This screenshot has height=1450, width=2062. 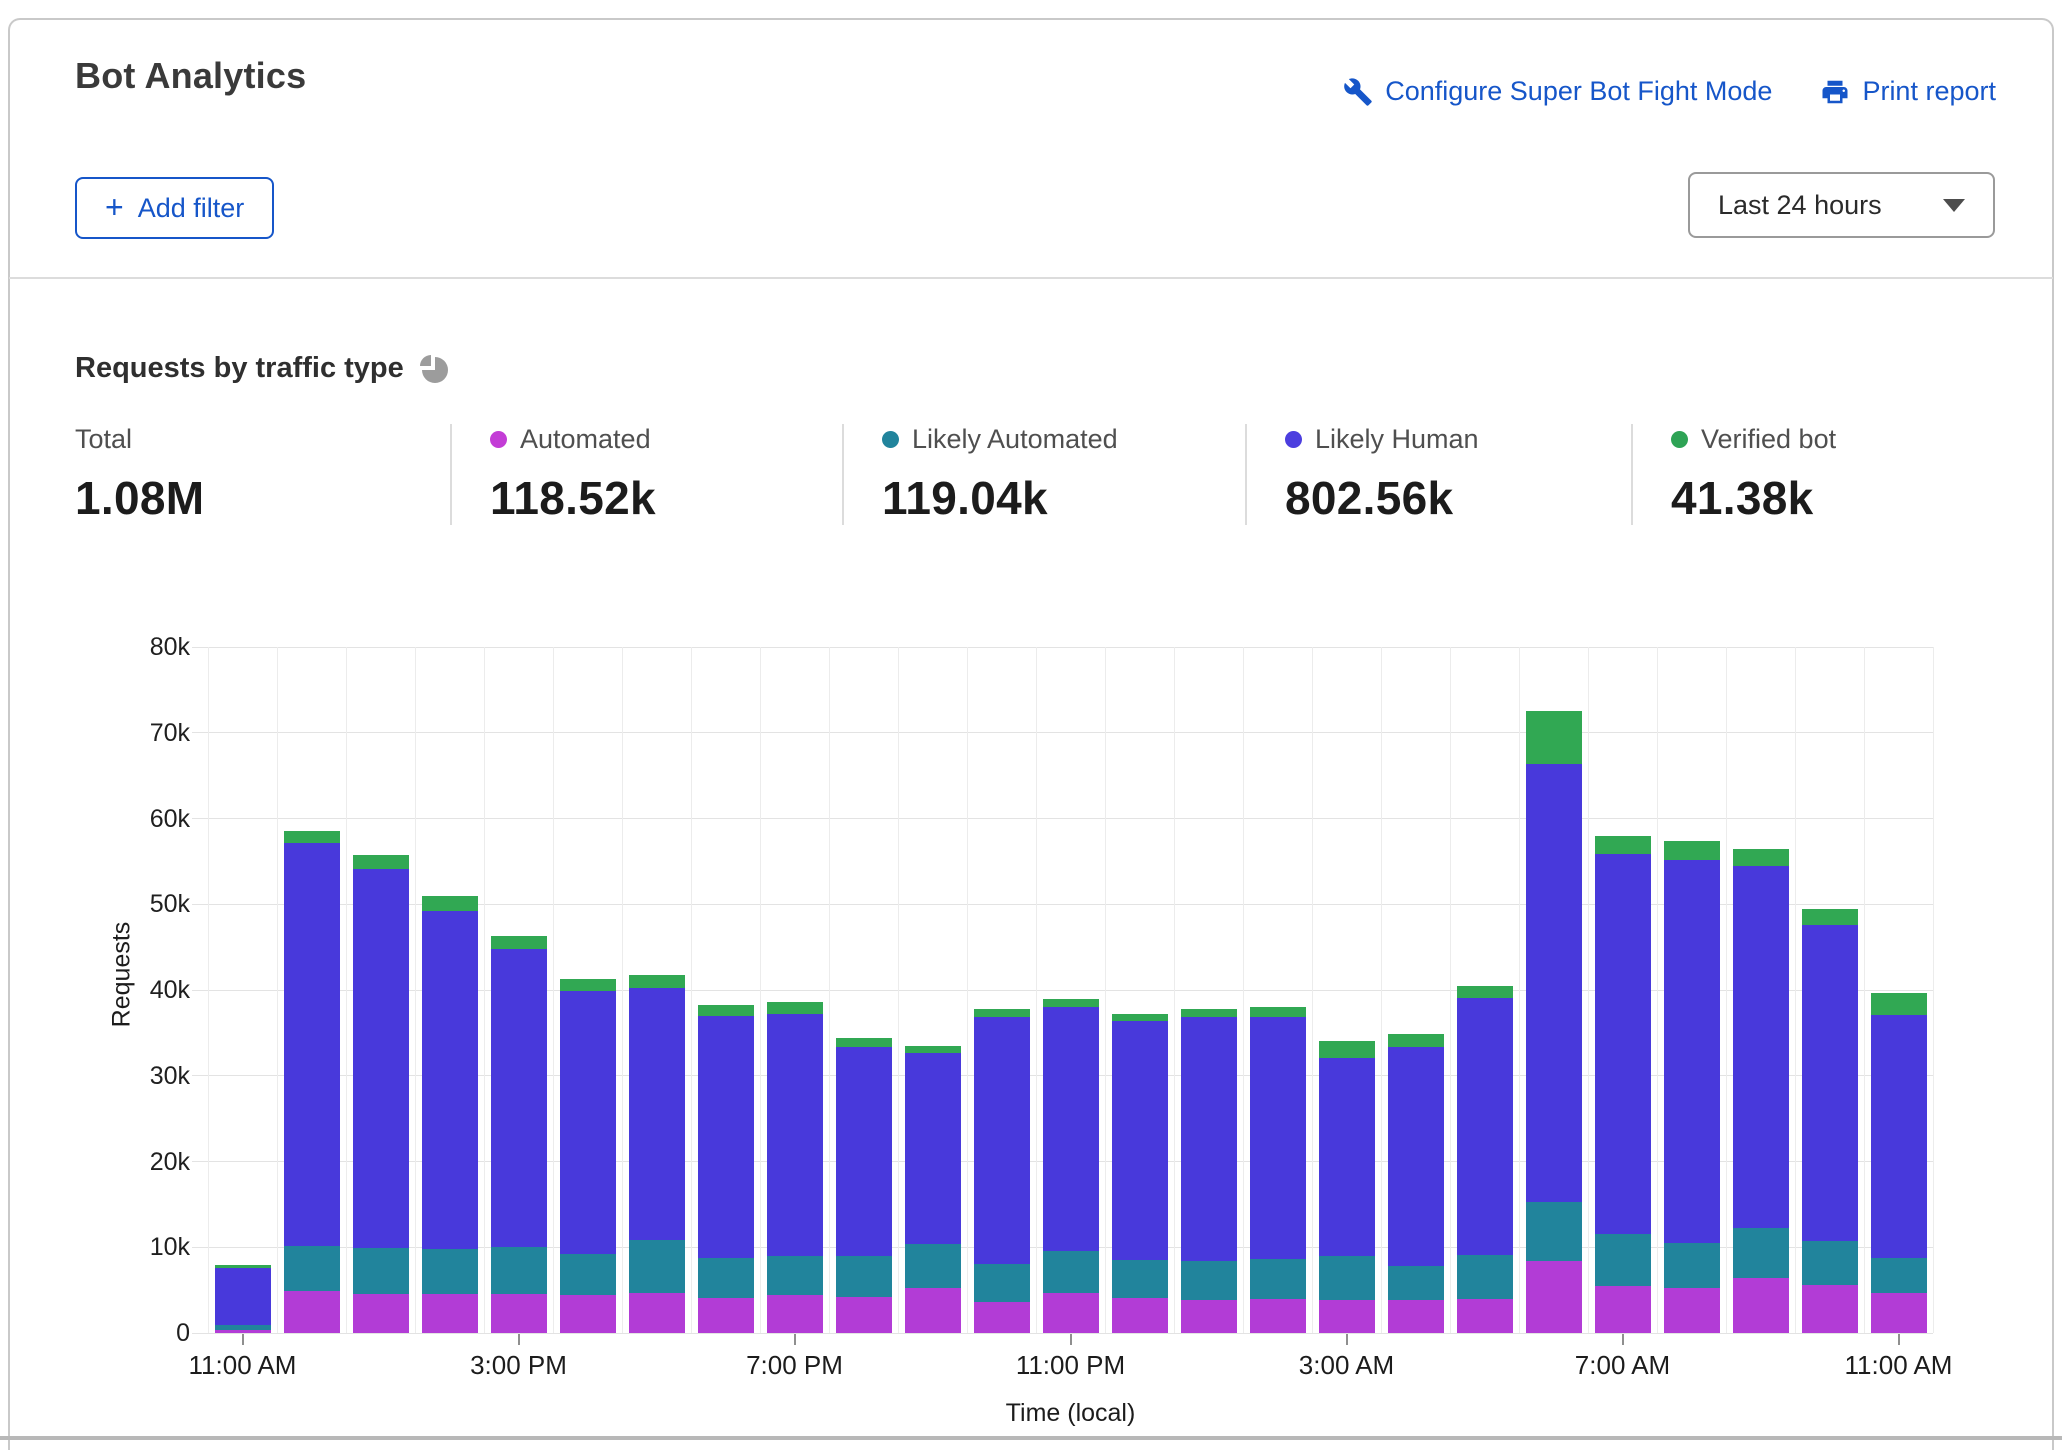 I want to click on add-filter-button: + Add filter, so click(x=175, y=208).